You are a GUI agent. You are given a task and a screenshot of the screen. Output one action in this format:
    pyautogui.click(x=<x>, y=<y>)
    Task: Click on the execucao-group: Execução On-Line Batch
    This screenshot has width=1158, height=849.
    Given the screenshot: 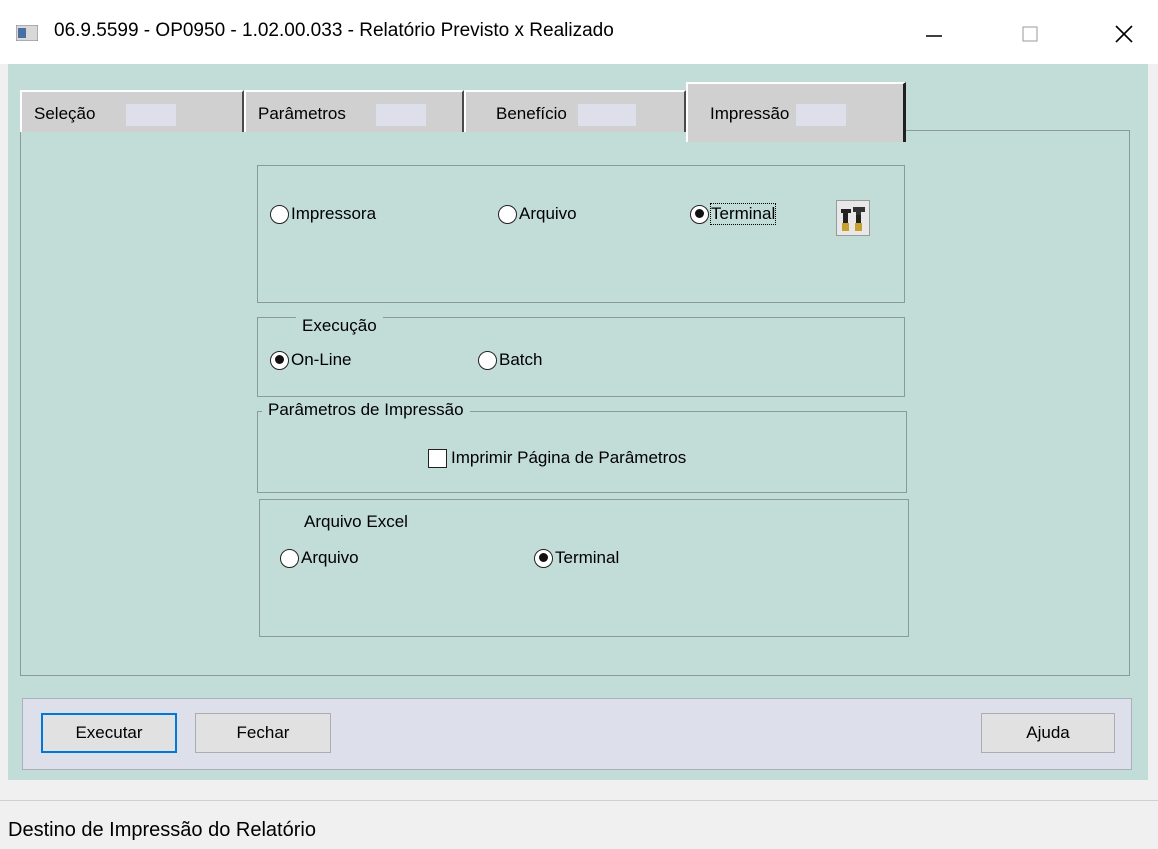 What is the action you would take?
    pyautogui.click(x=581, y=356)
    